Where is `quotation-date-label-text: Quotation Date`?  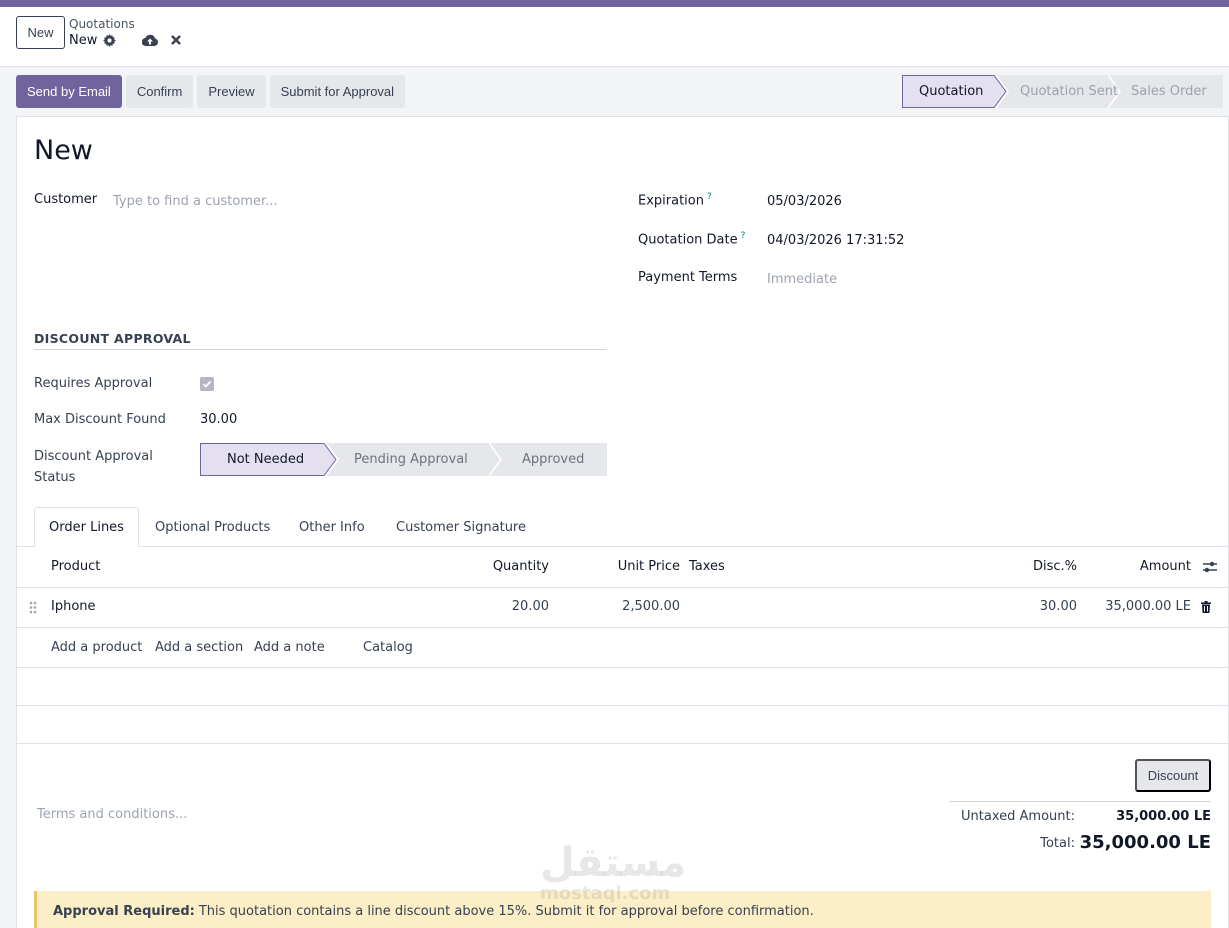 quotation-date-label-text: Quotation Date is located at coordinates (688, 240).